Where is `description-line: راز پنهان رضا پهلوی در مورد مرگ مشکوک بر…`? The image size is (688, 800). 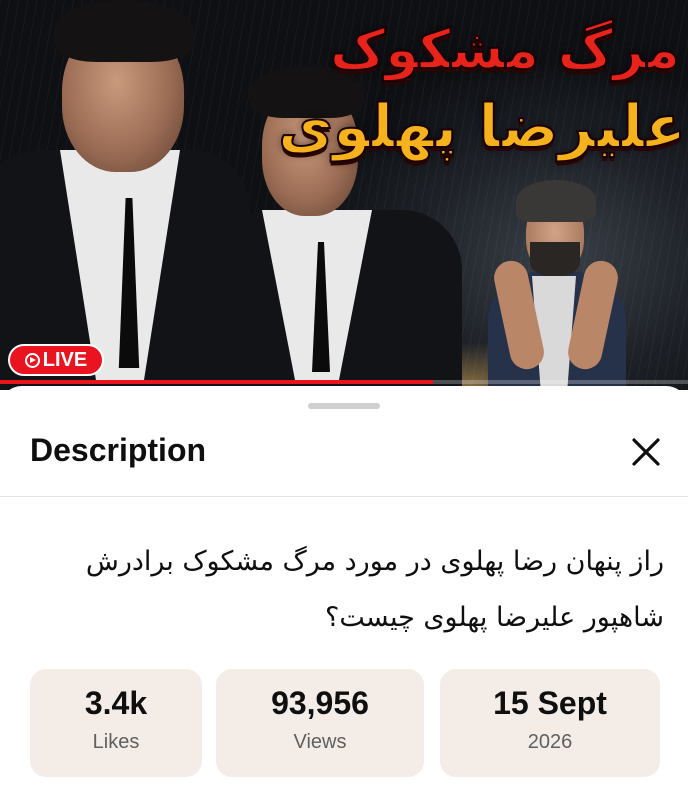
description-line: راز پنهان رضا پهلوی در مورد مرگ مشکوک بر… is located at coordinates (374, 561).